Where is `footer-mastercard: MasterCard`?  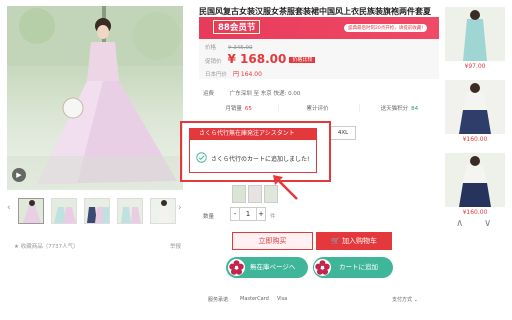
footer-mastercard: MasterCard is located at coordinates (254, 299).